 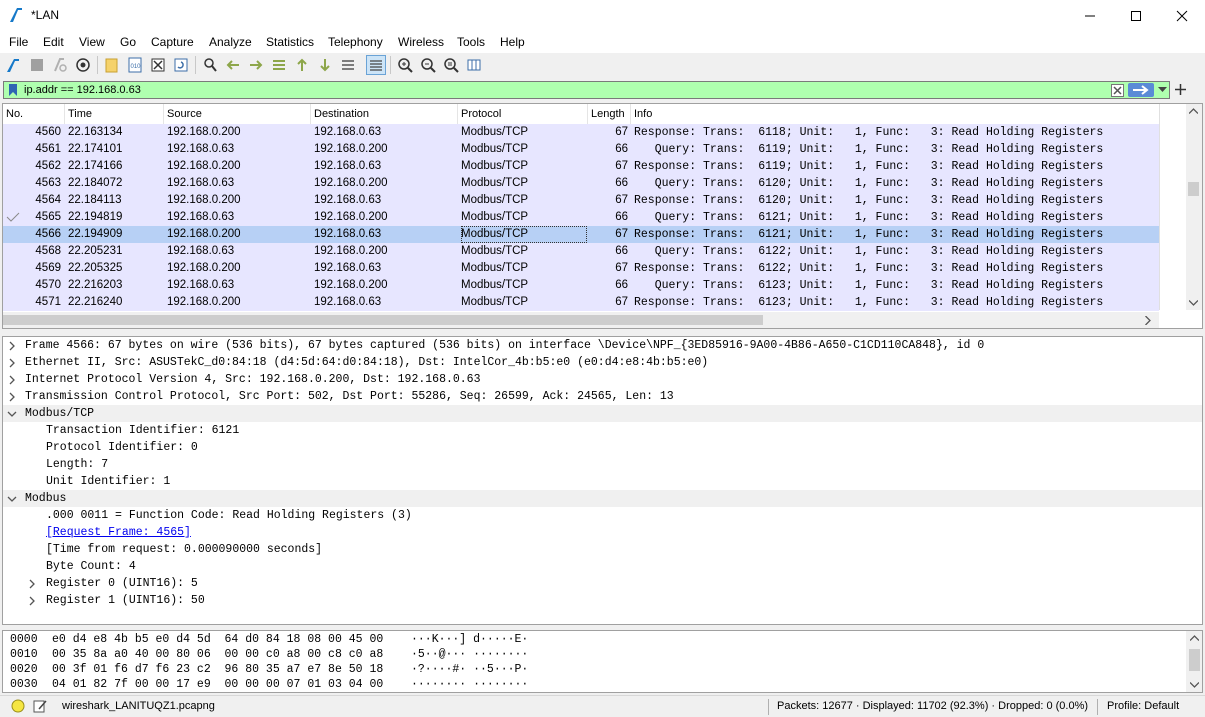 What do you see at coordinates (181, 65) in the screenshot?
I see `reload-file-button` at bounding box center [181, 65].